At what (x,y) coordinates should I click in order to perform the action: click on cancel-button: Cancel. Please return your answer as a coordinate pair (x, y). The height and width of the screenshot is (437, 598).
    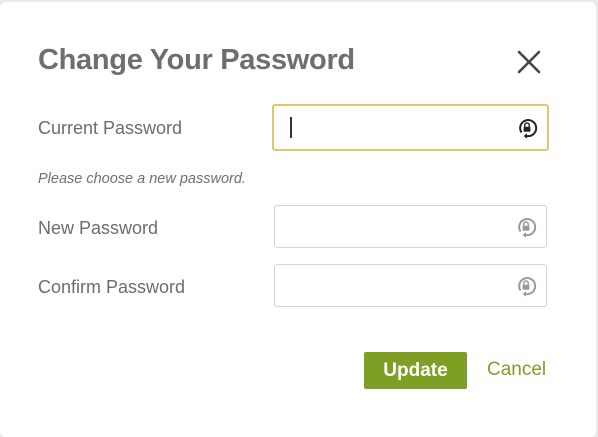
    Looking at the image, I should click on (516, 370).